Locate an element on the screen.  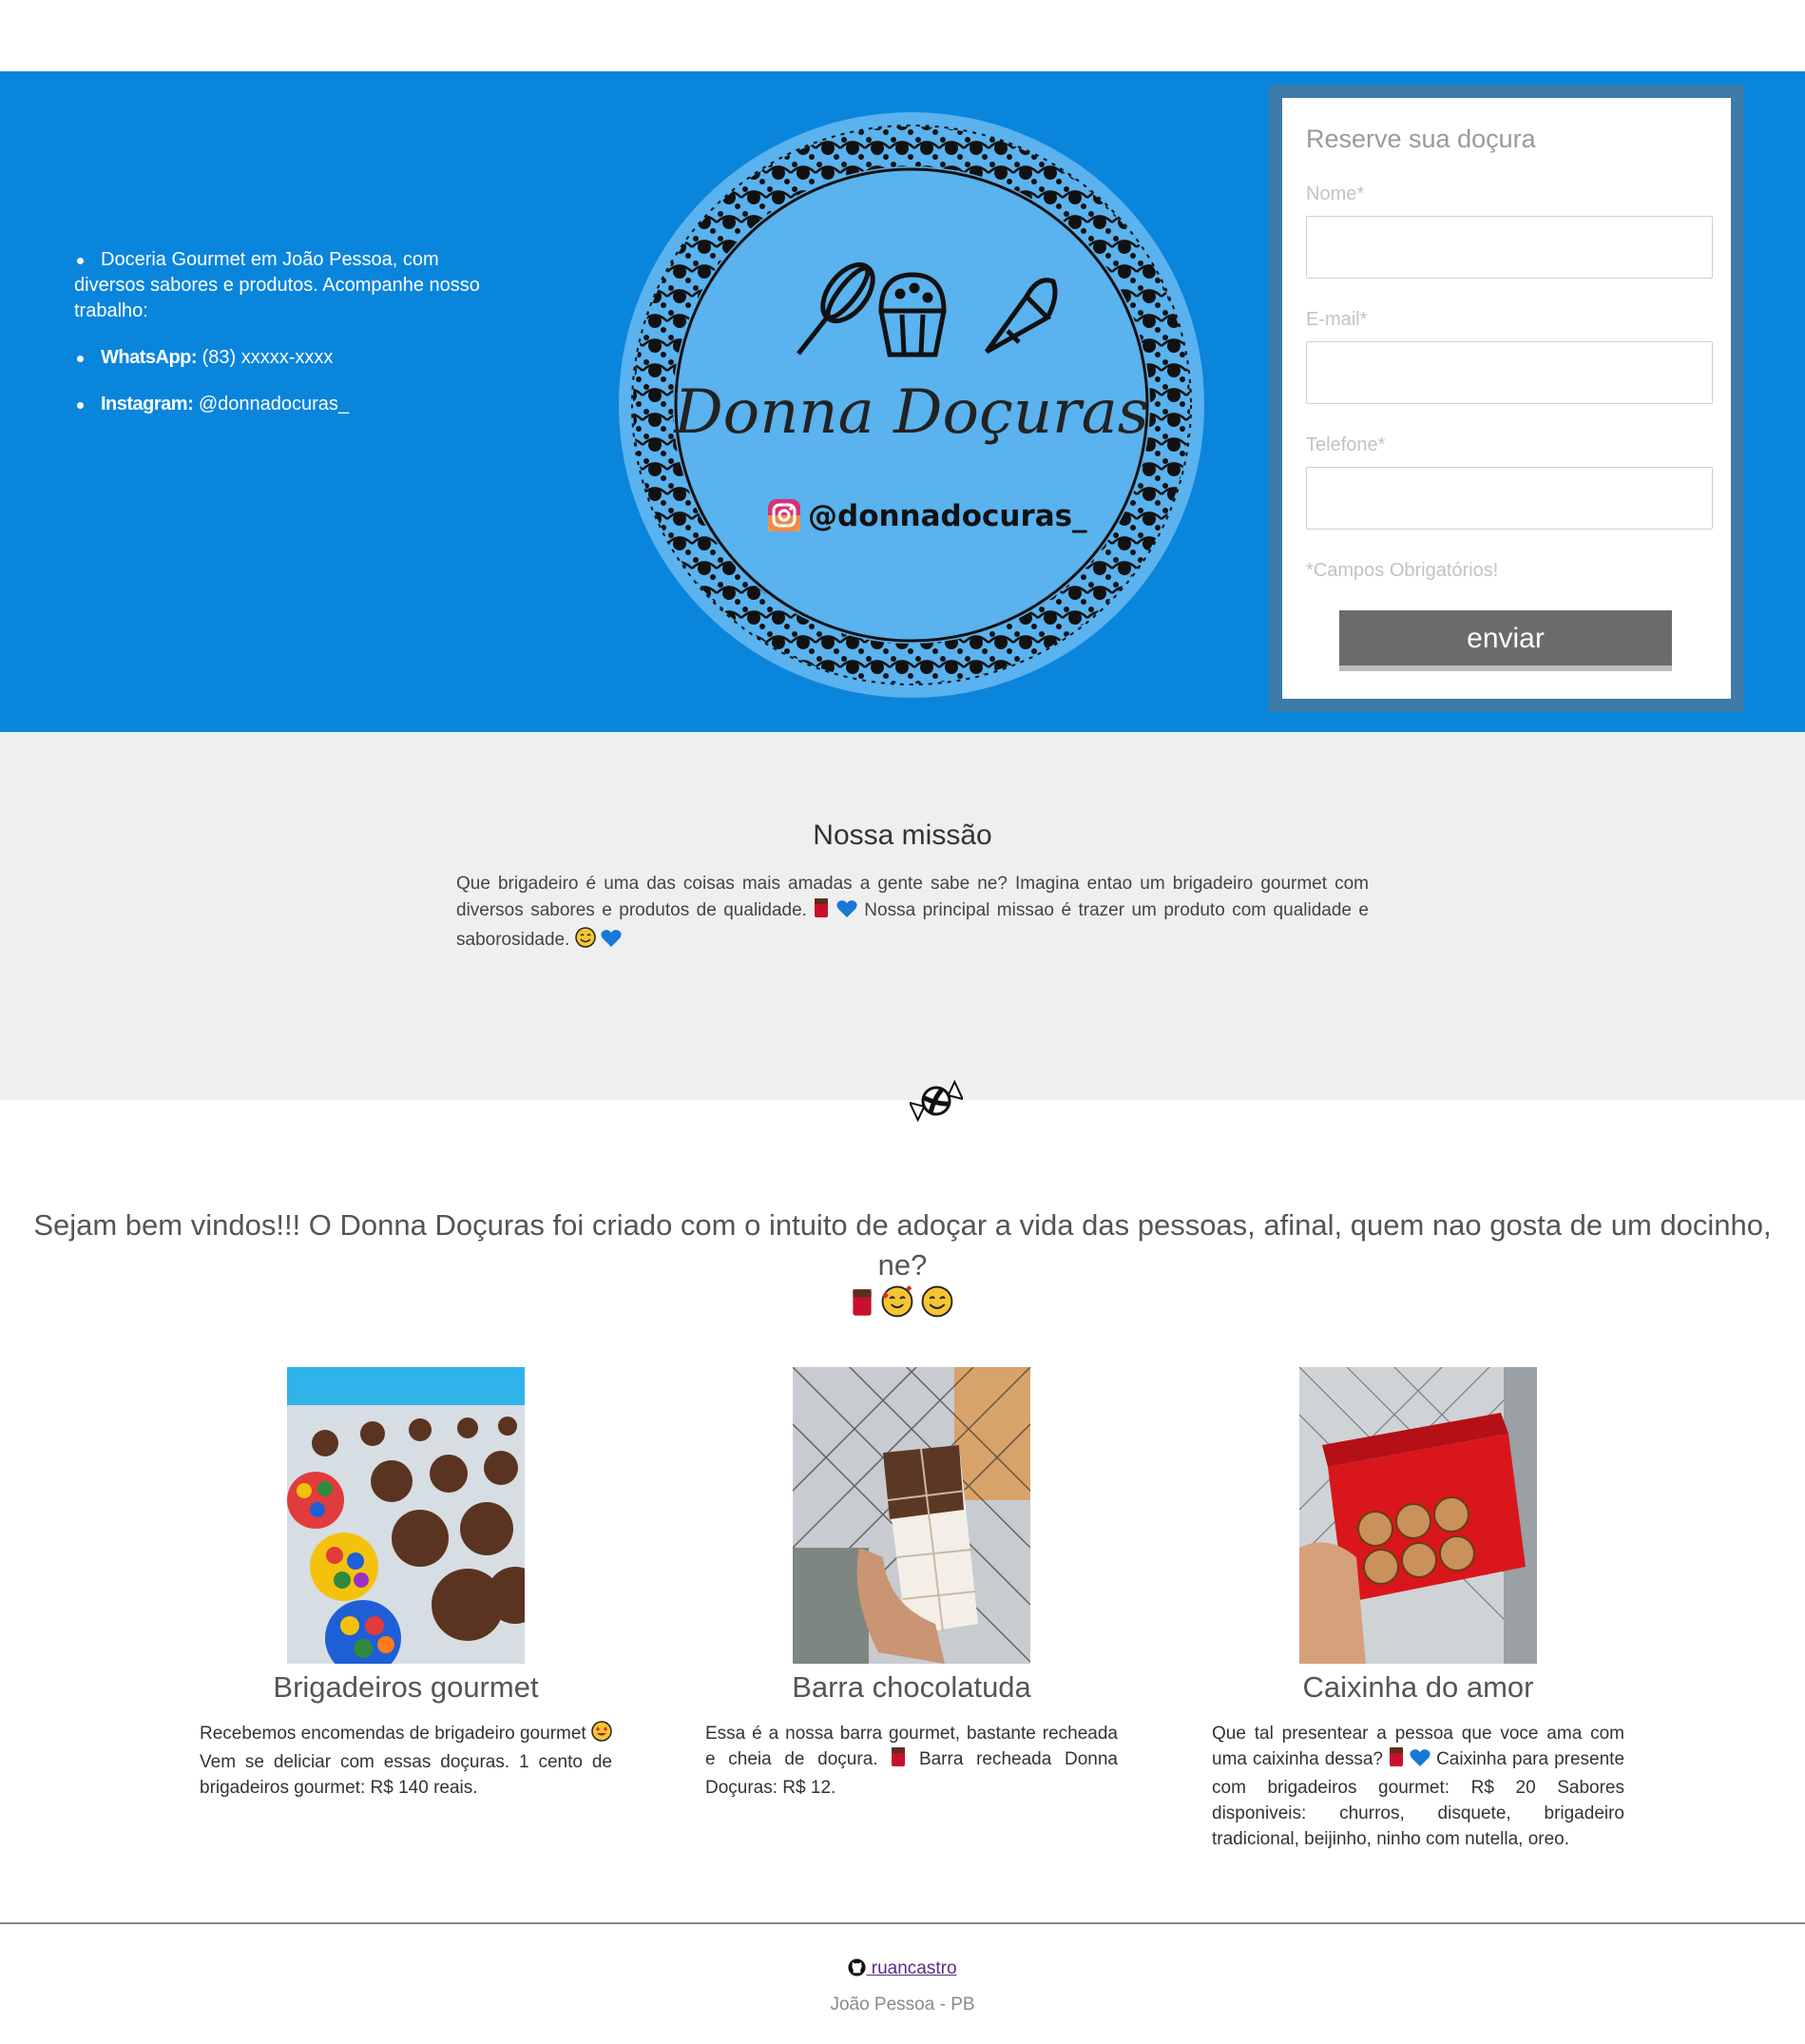
instagram-label: Instagram: is located at coordinates (148, 405).